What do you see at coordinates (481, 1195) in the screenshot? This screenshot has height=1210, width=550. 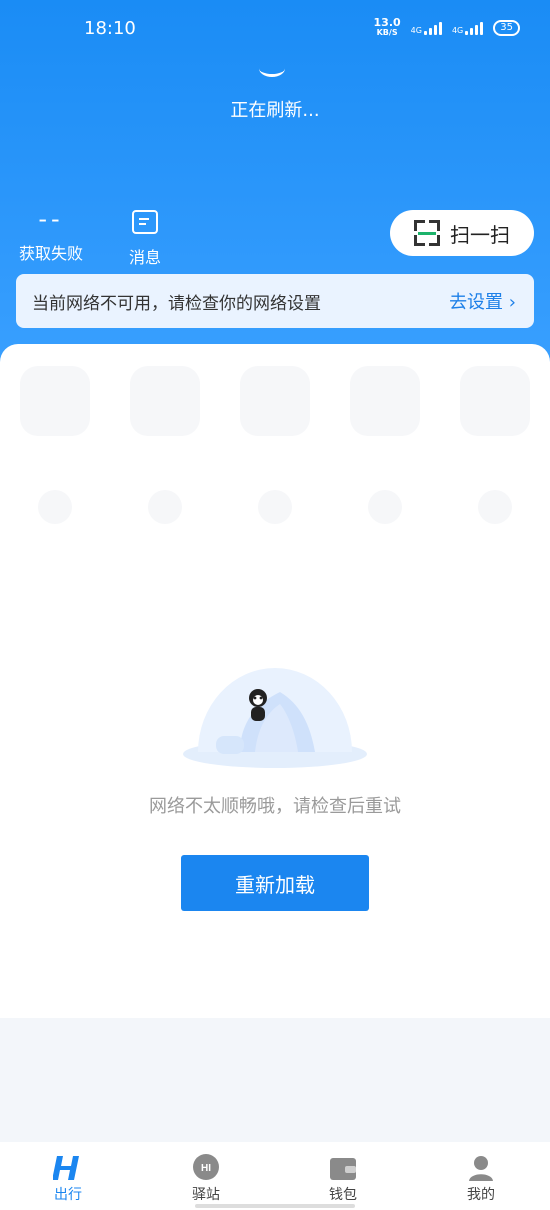 I see `tab-me-label: 我的` at bounding box center [481, 1195].